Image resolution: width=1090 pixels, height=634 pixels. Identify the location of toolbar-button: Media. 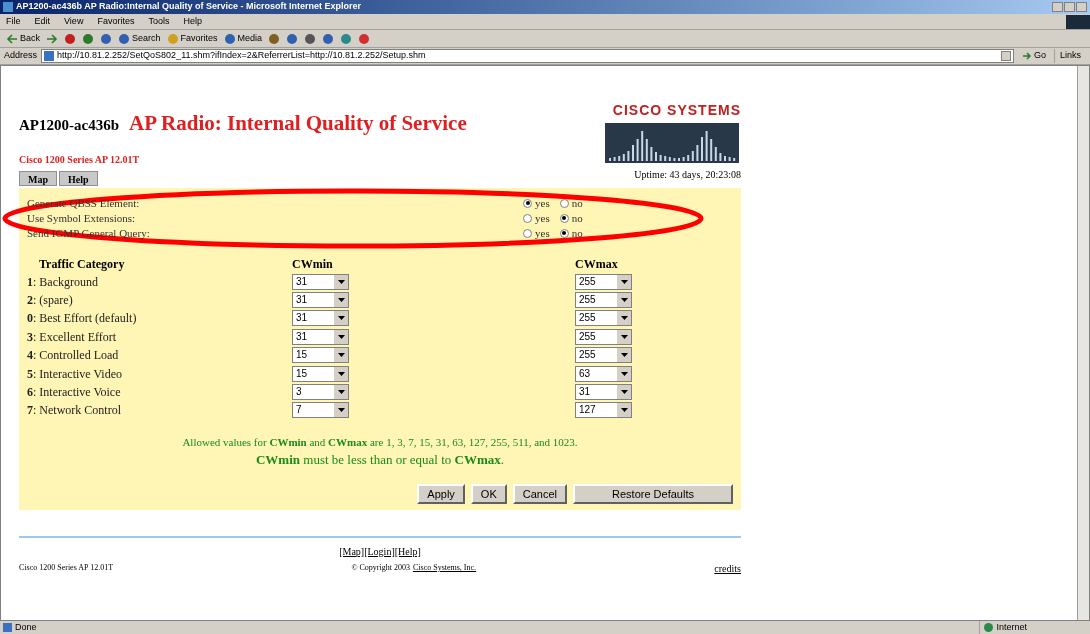
(243, 38).